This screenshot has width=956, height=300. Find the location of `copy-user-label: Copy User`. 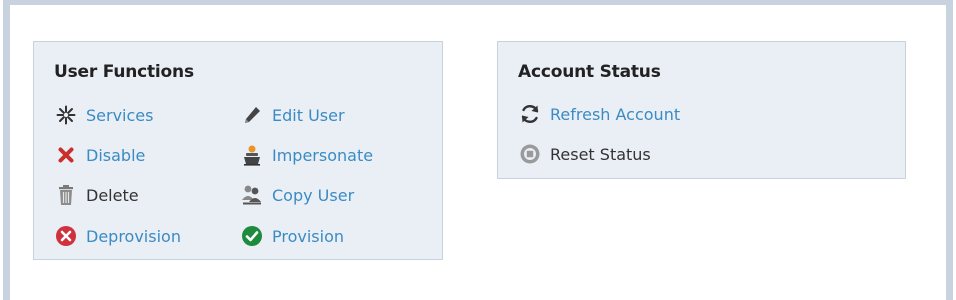

copy-user-label: Copy User is located at coordinates (313, 195).